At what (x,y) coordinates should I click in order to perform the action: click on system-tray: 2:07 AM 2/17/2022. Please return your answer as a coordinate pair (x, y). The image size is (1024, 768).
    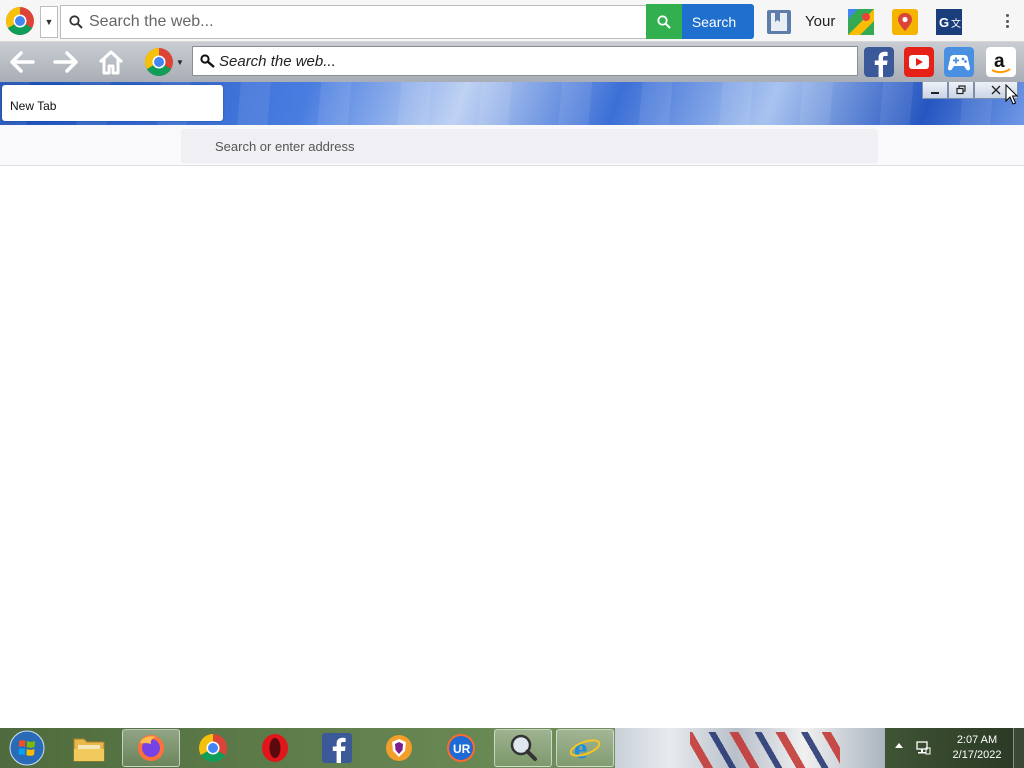
    Looking at the image, I should click on (954, 748).